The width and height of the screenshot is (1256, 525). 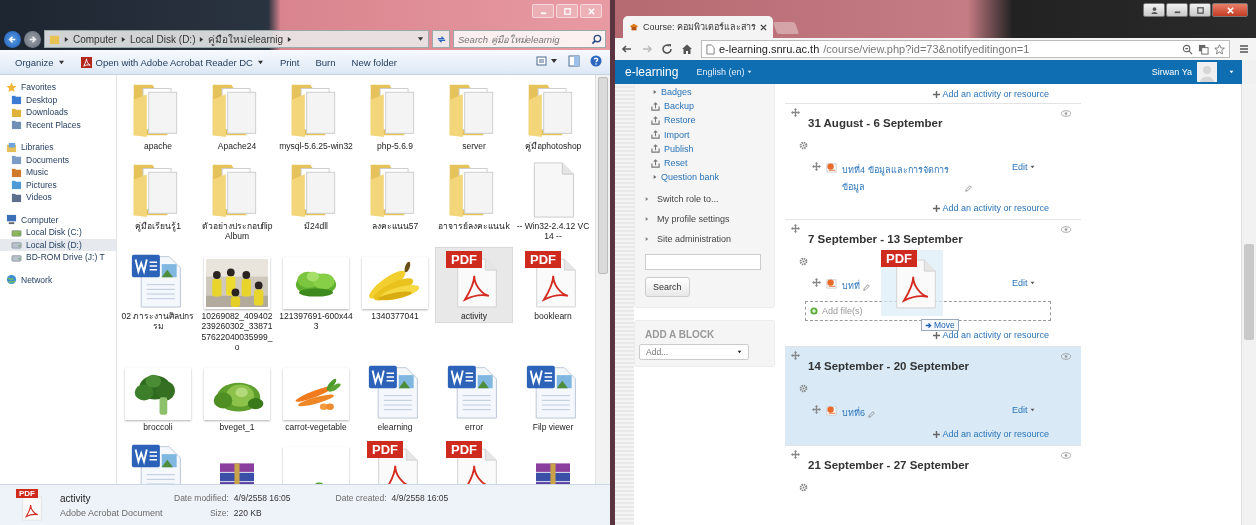 What do you see at coordinates (1200, 10) in the screenshot?
I see `maximize-button` at bounding box center [1200, 10].